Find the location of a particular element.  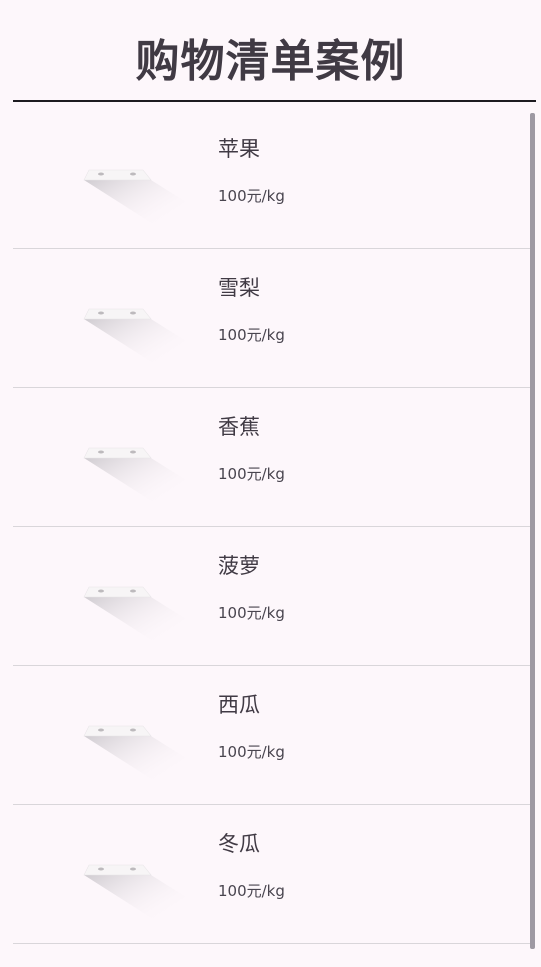

list-item: 冬瓜 100元/kg is located at coordinates (273, 874).